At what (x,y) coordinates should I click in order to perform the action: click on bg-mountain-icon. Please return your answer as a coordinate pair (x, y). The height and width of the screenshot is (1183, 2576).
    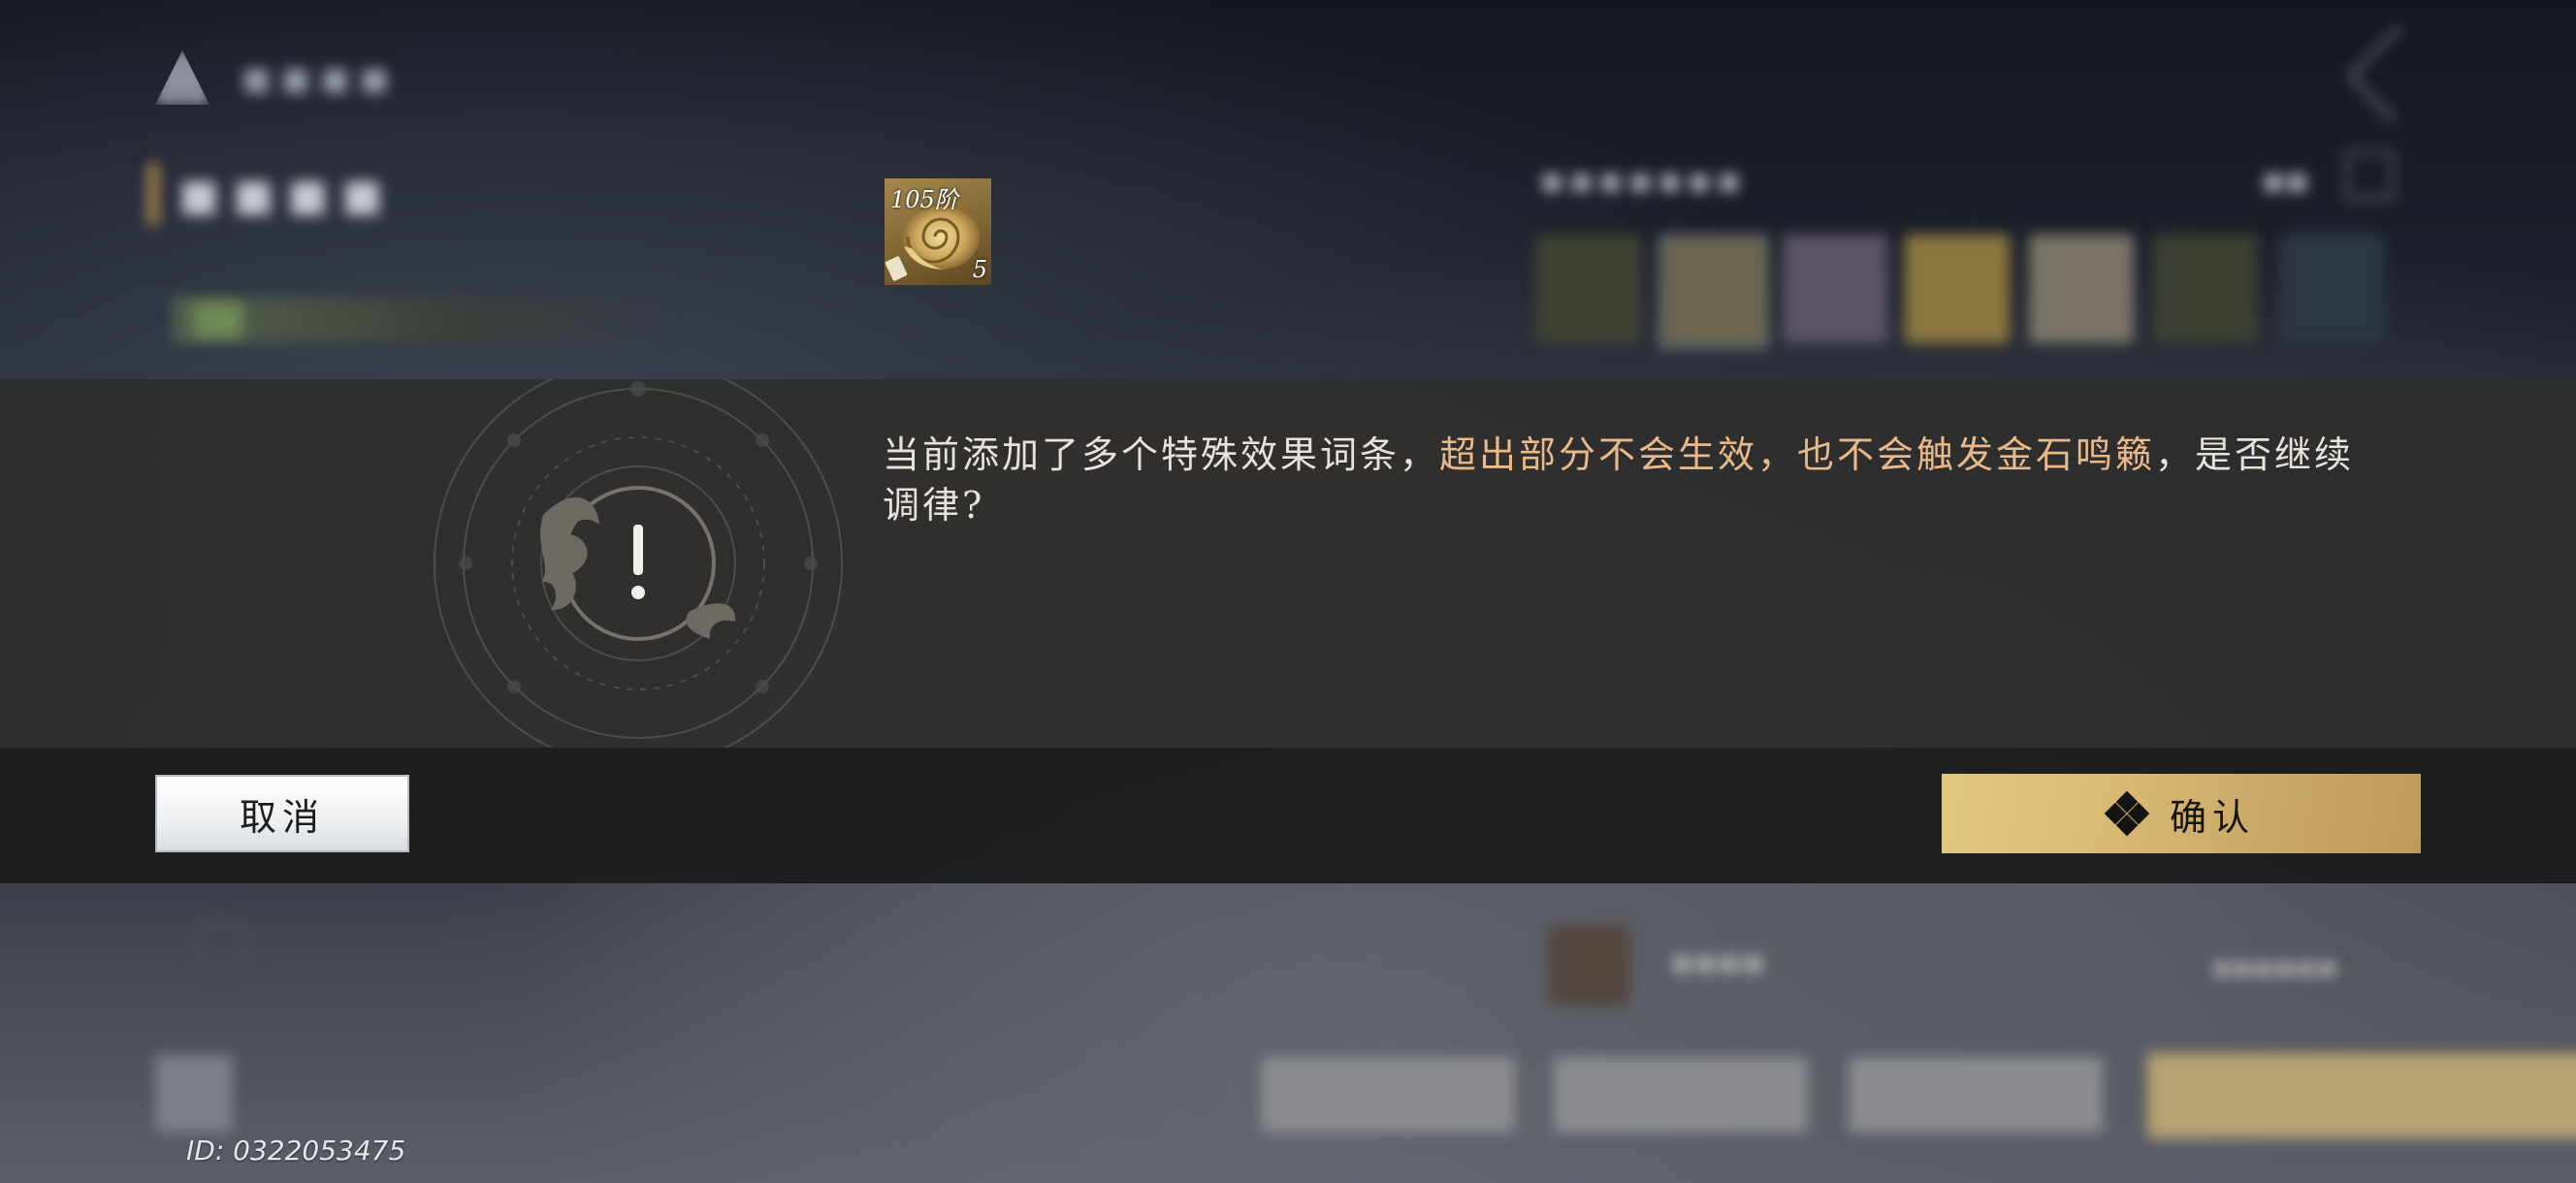
    Looking at the image, I should click on (182, 77).